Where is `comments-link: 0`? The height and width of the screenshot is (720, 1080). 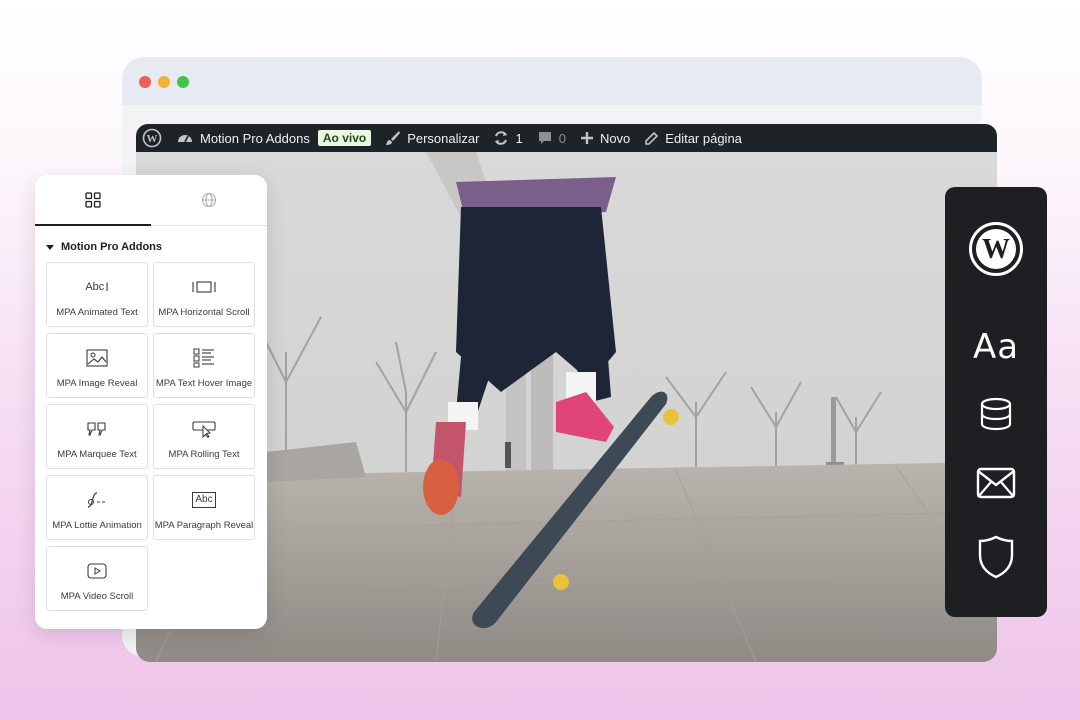
comments-link: 0 is located at coordinates (551, 138).